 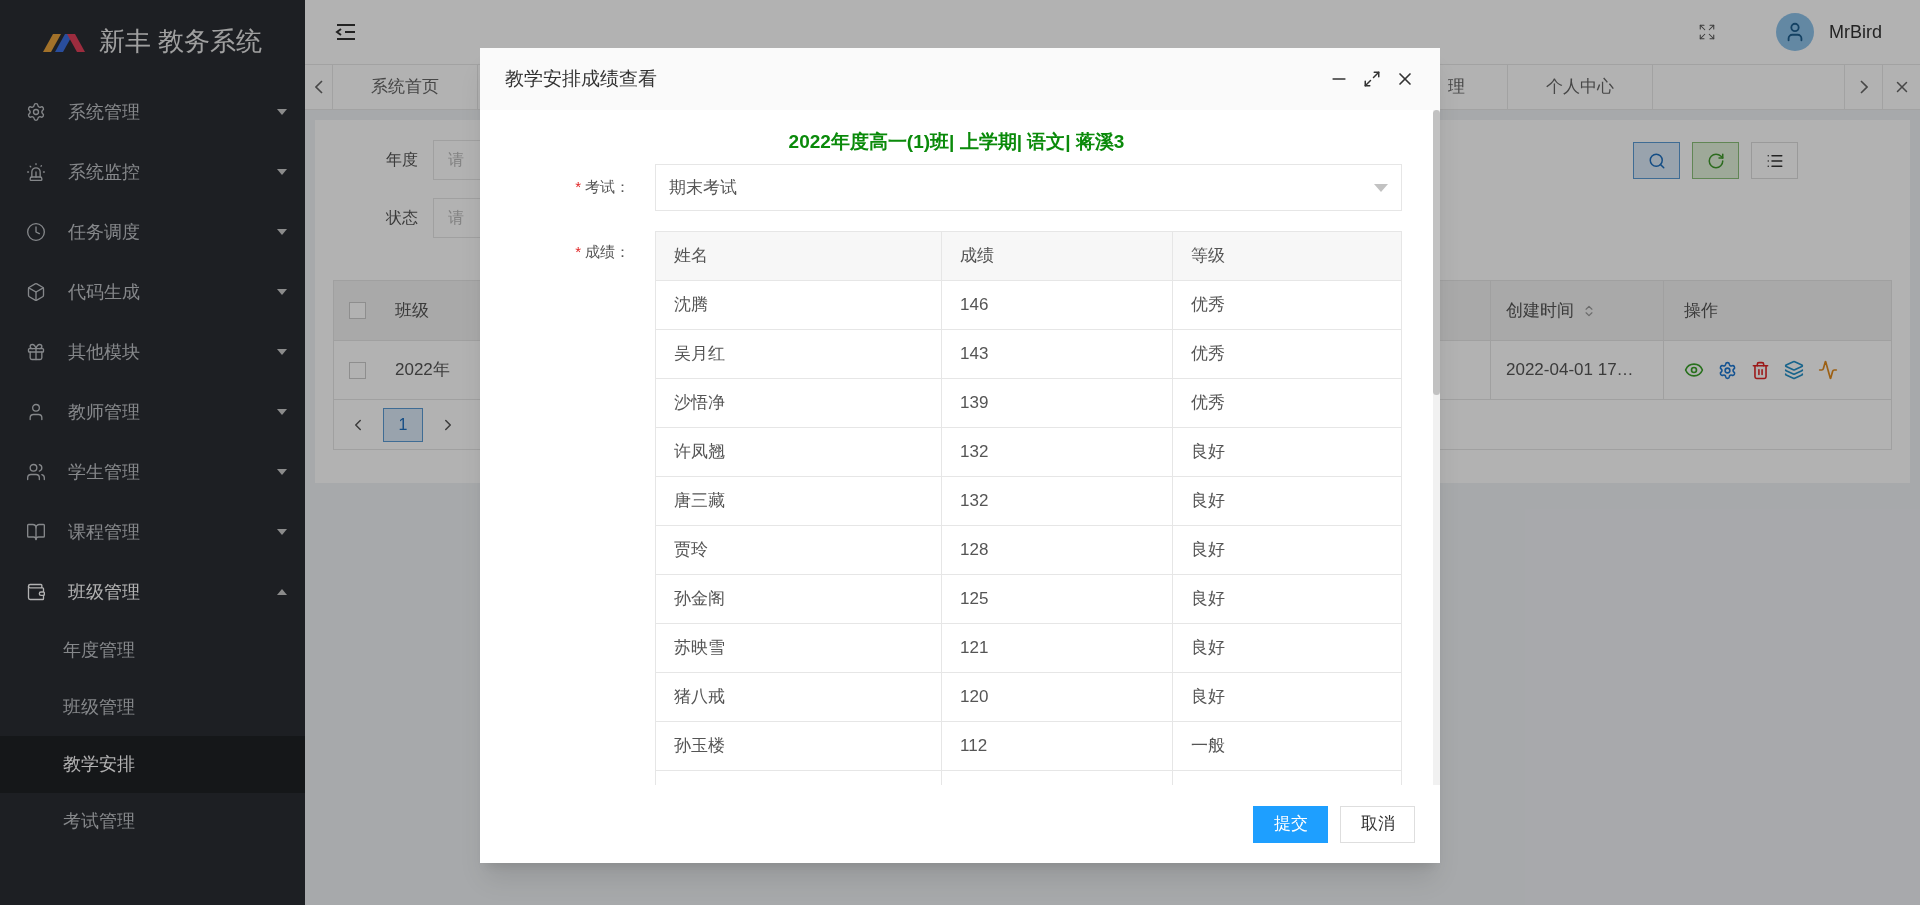 I want to click on field-label: 考试：, so click(x=607, y=187).